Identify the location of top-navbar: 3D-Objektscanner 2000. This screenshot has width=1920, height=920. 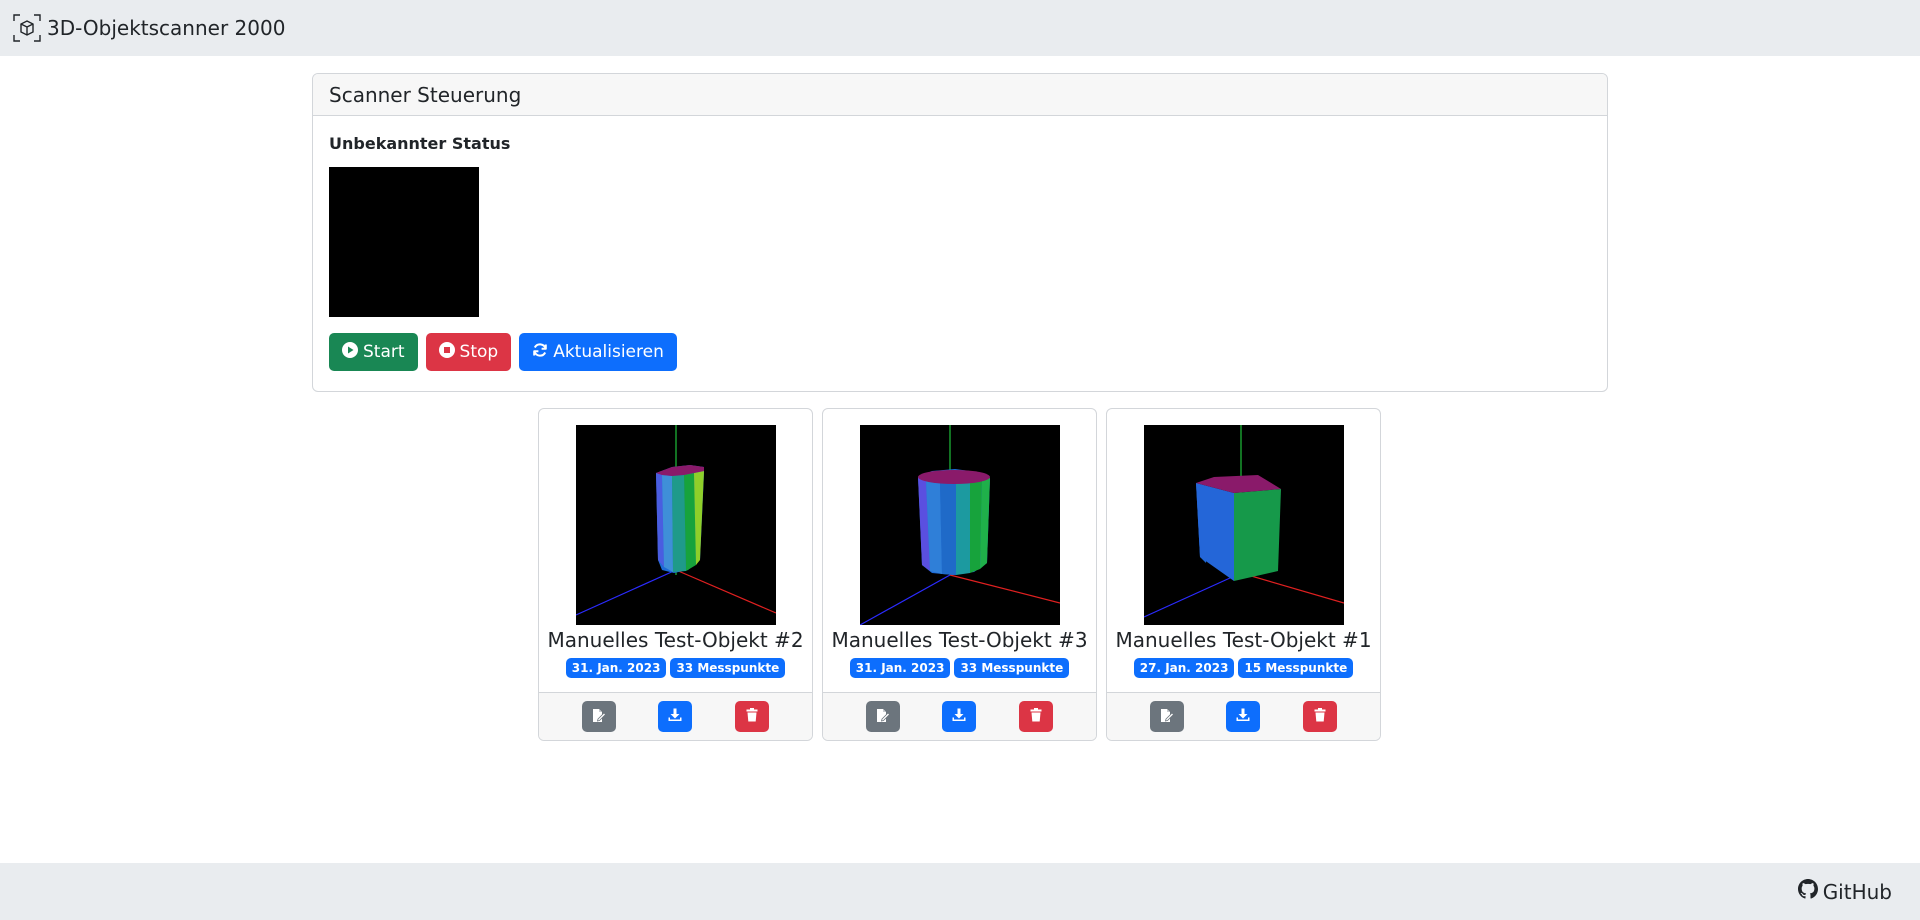
(960, 28).